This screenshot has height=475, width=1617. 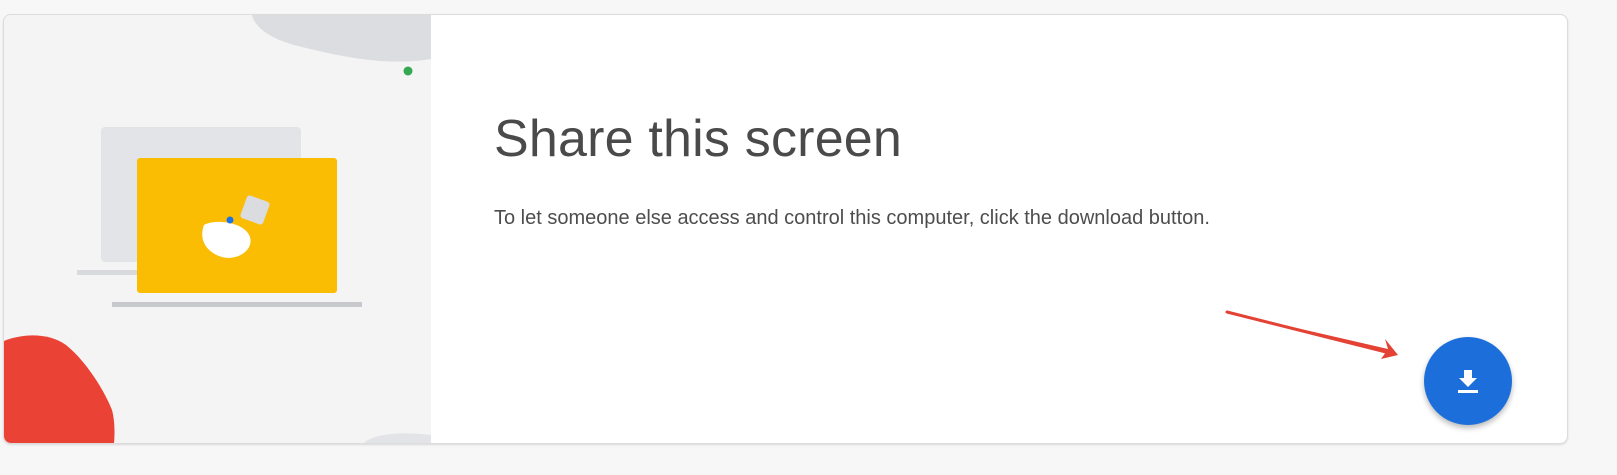 I want to click on download-button, so click(x=1468, y=381).